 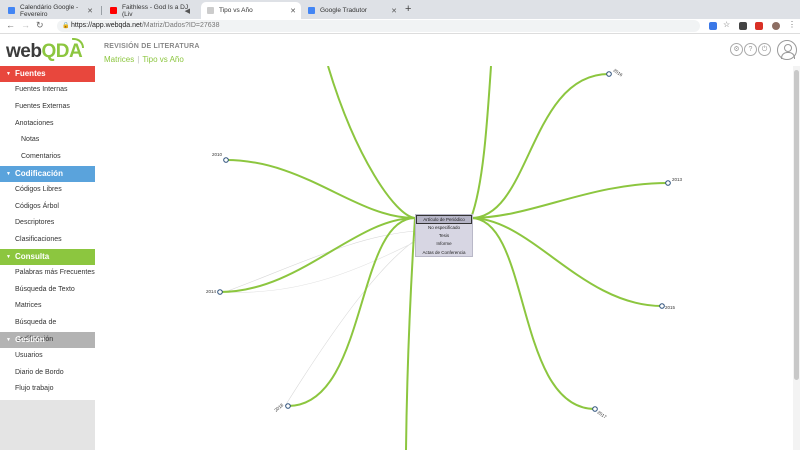 I want to click on webqda-logo: webQDA, so click(x=44, y=52).